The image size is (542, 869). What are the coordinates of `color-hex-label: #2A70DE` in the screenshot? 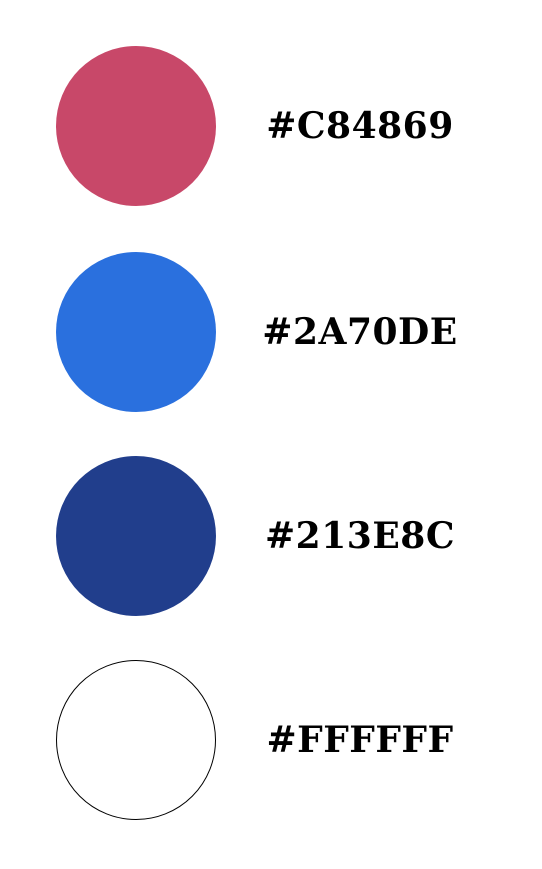 It's located at (360, 332).